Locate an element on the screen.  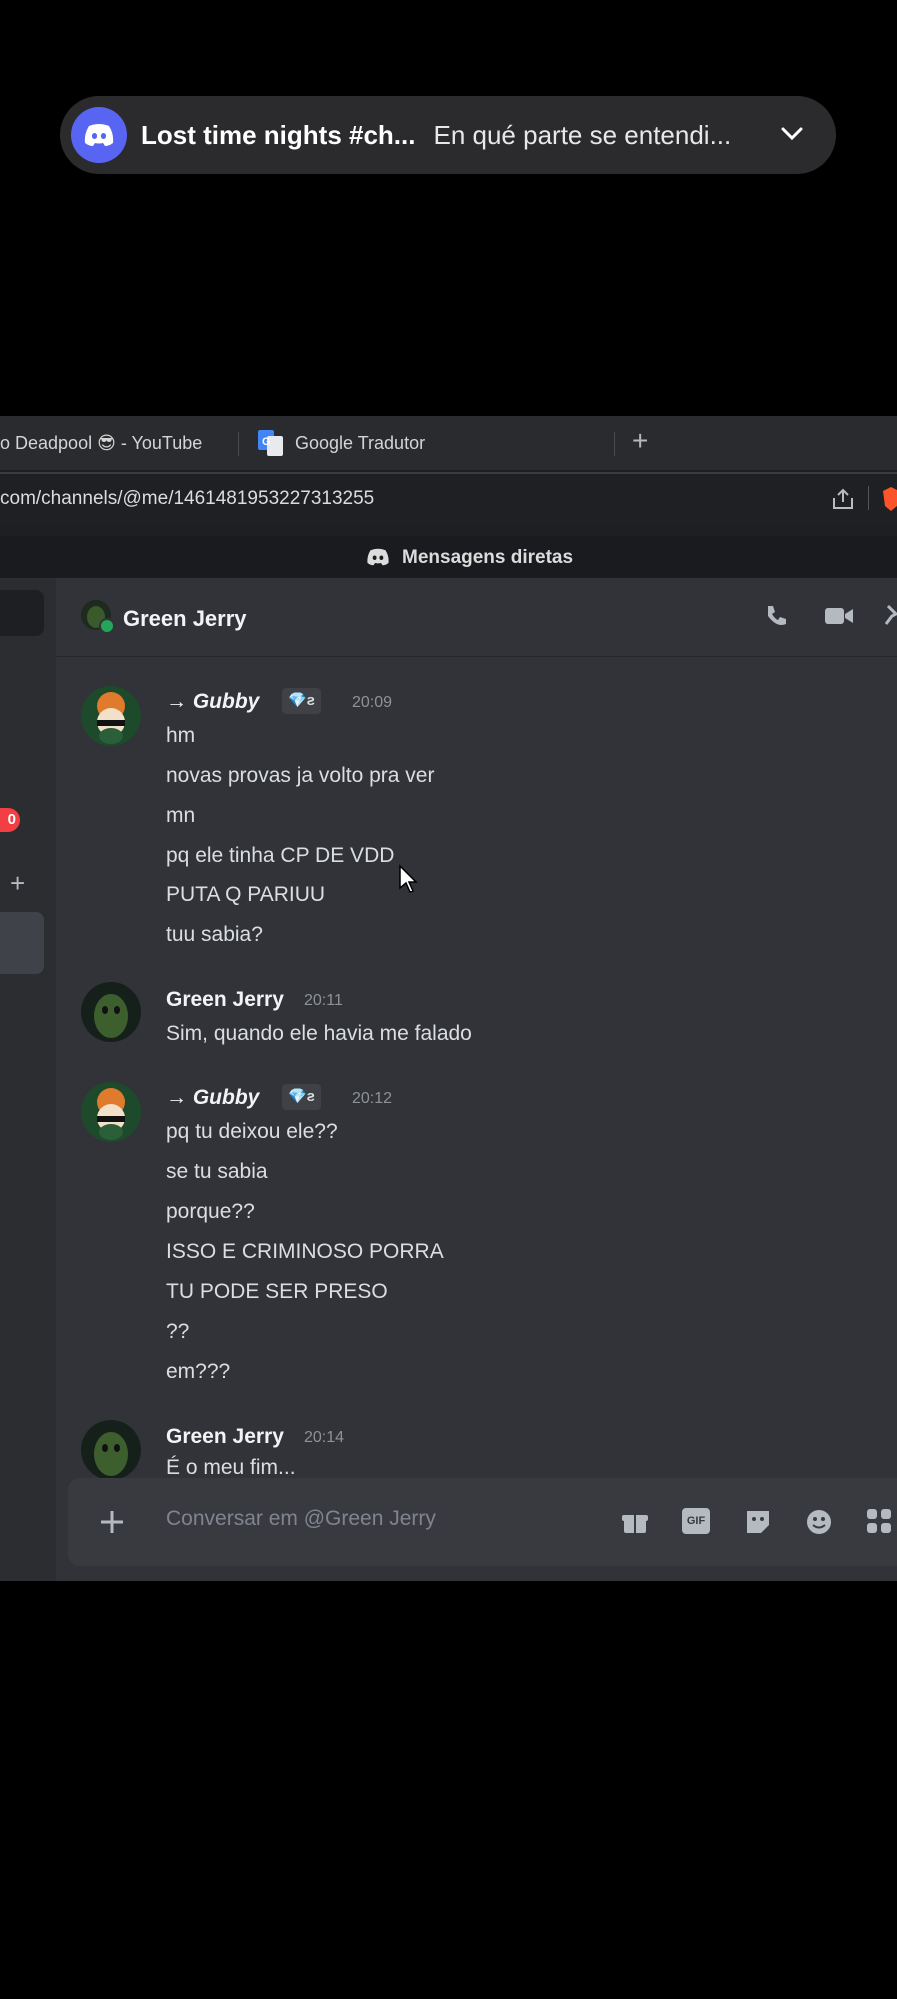
message-timestamp: 20:11 is located at coordinates (323, 1000).